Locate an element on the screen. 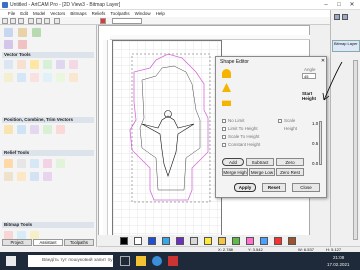 Image resolution: width=360 pixels, height=270 pixels. merge-high-button: Merge High is located at coordinates (235, 172).